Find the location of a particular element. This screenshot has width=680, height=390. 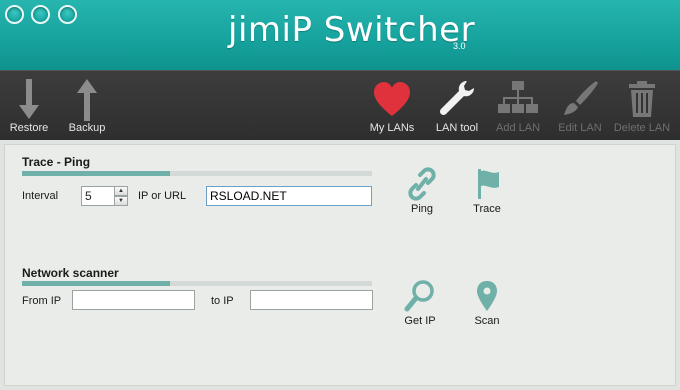

my-lans-button: My LANs is located at coordinates (392, 106).